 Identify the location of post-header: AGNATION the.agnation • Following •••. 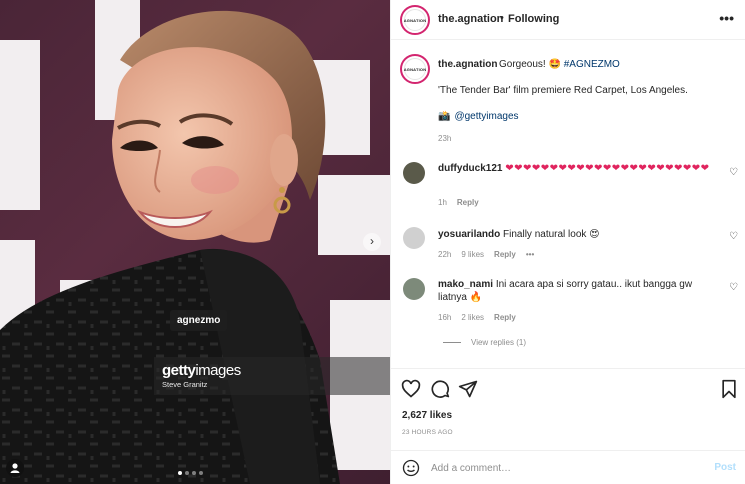
(568, 20).